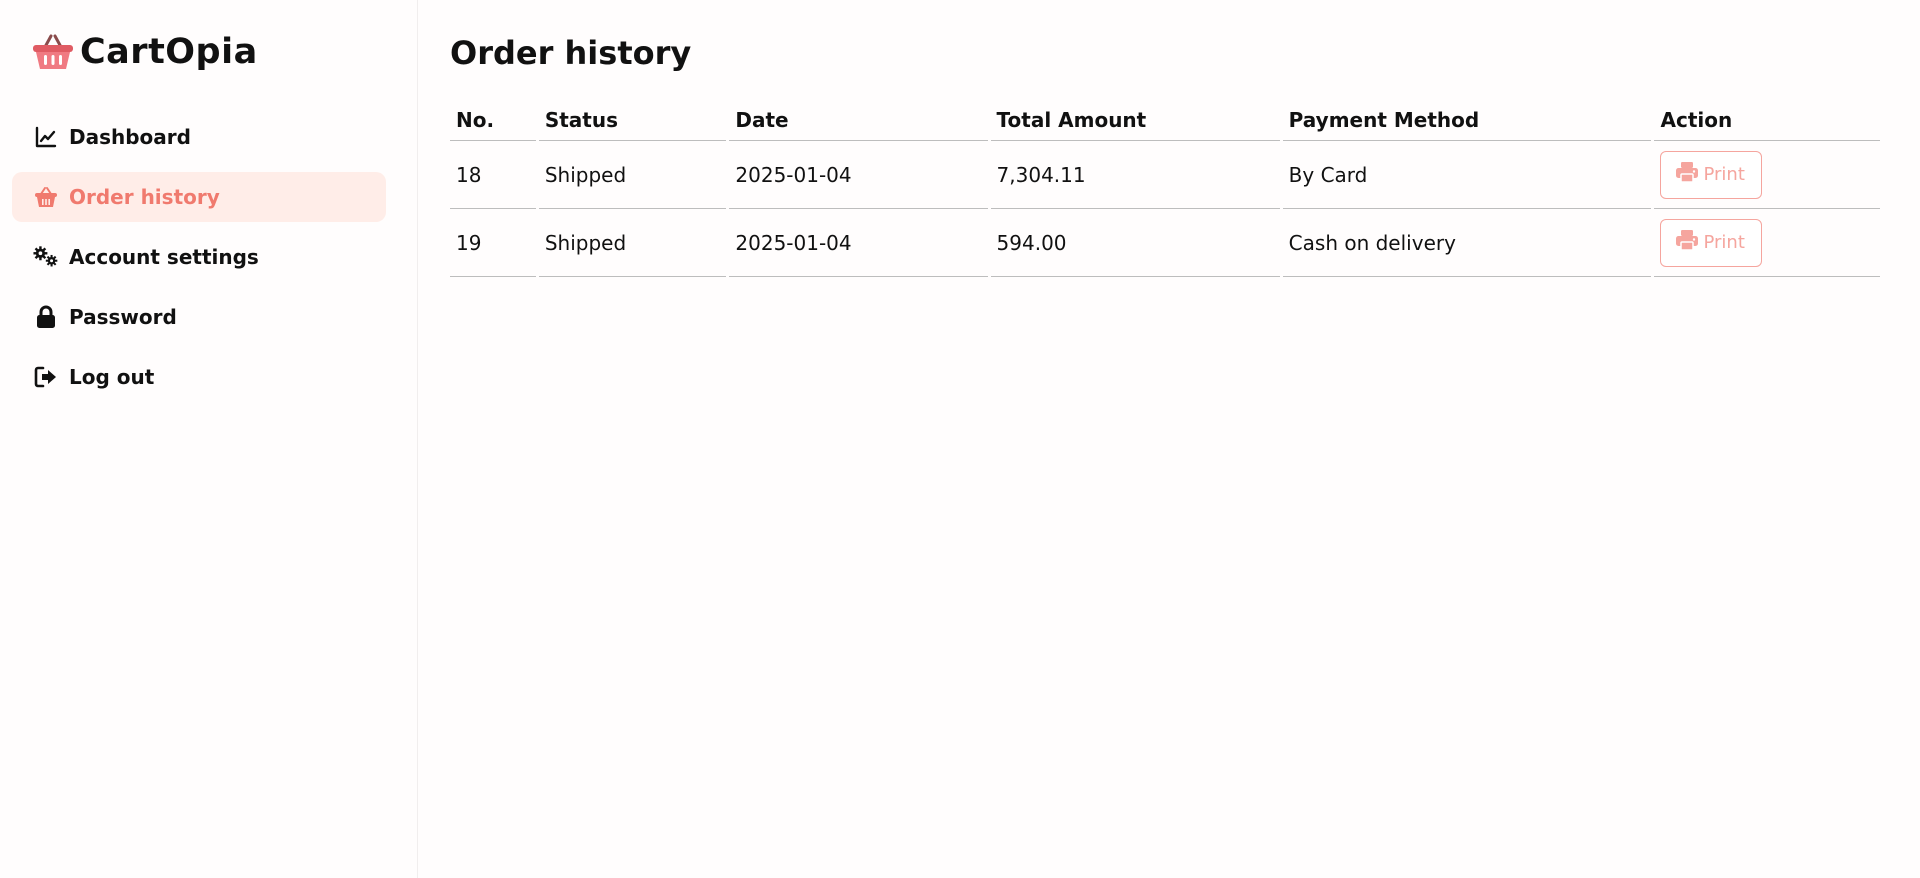  I want to click on sidebar-item-label: Password, so click(123, 317).